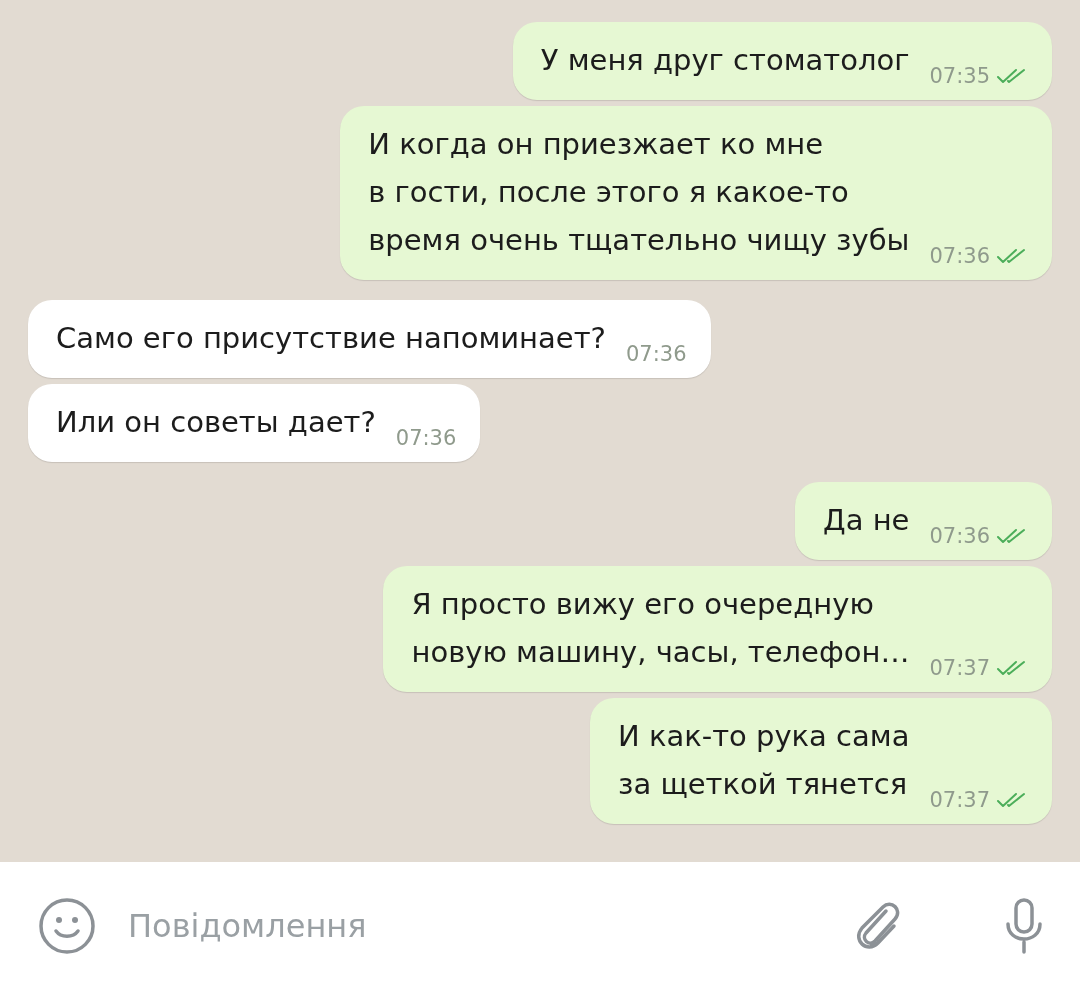  Describe the element at coordinates (959, 76) in the screenshot. I see `message-time: 07:35` at that location.